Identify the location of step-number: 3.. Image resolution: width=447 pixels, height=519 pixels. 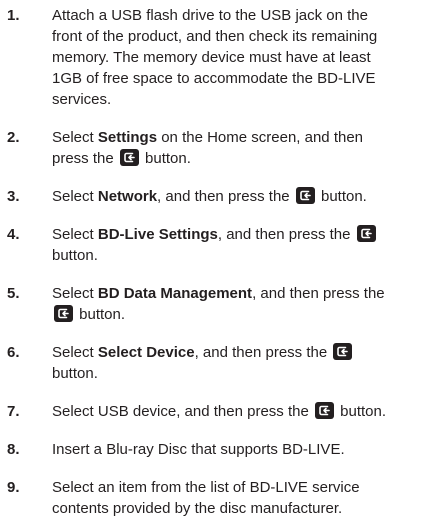
(13, 196).